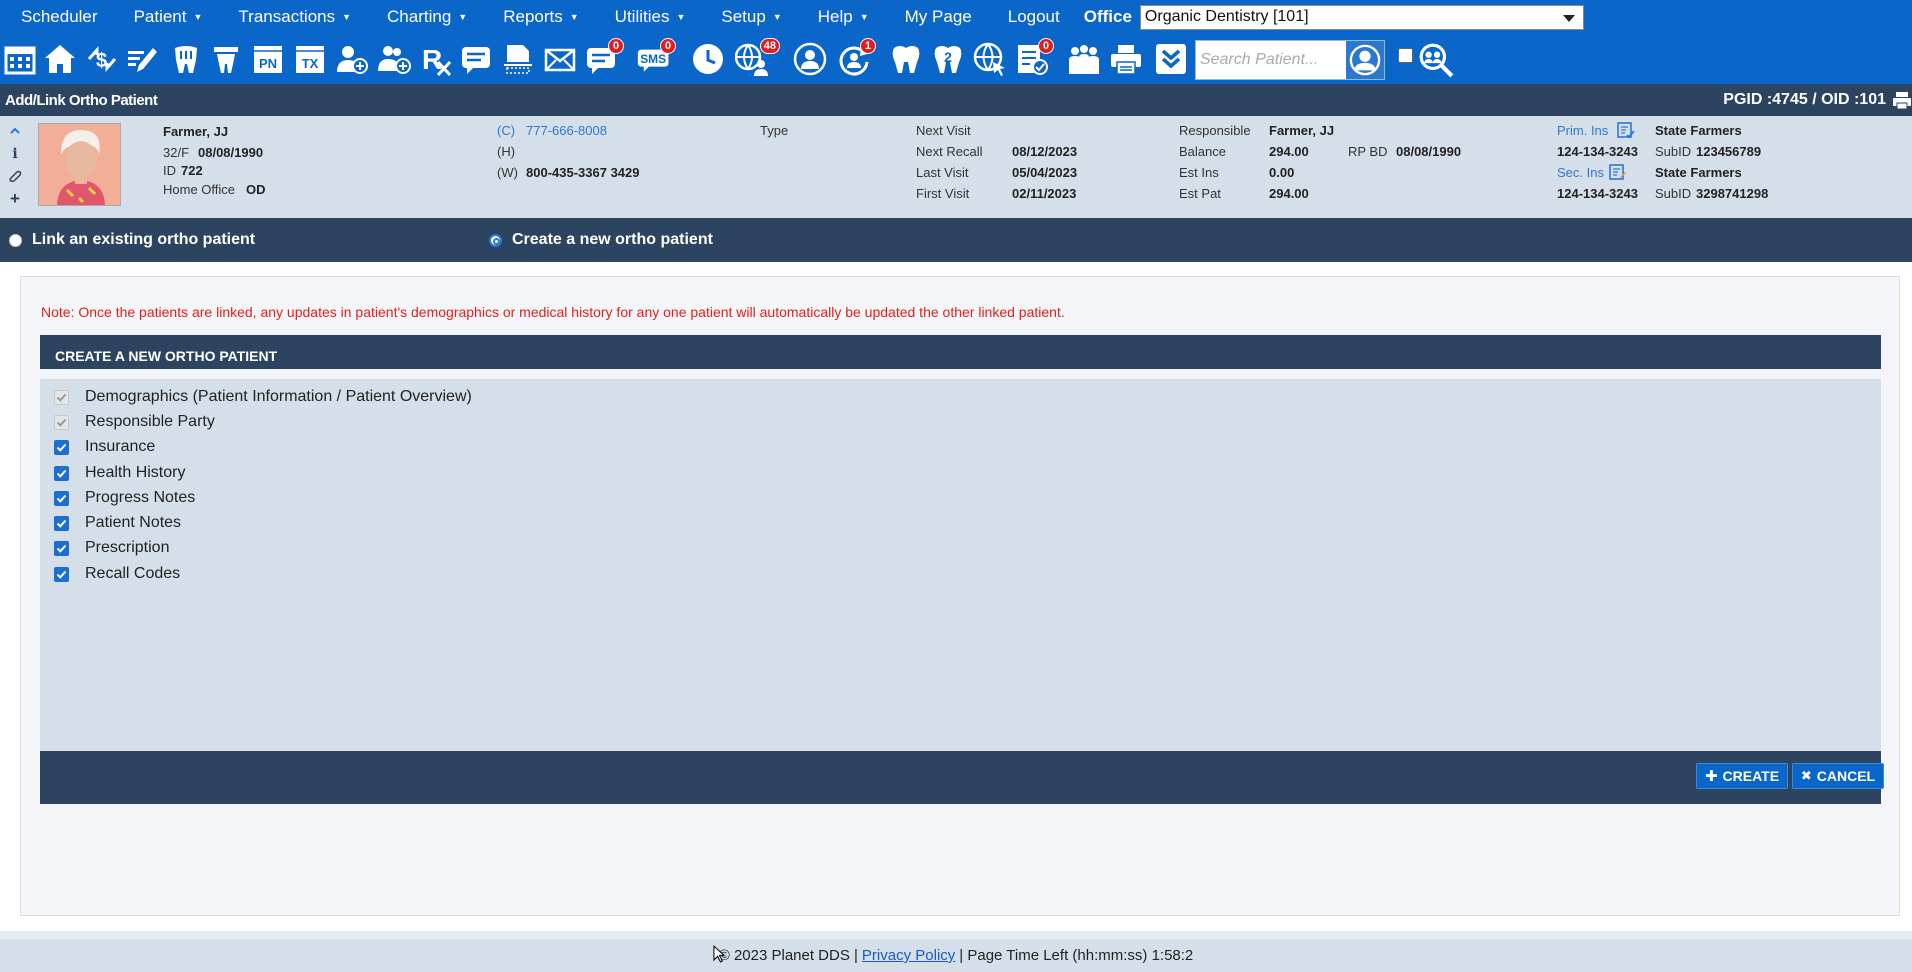 This screenshot has height=972, width=1912. I want to click on option-row: Progress Notes, so click(124, 498).